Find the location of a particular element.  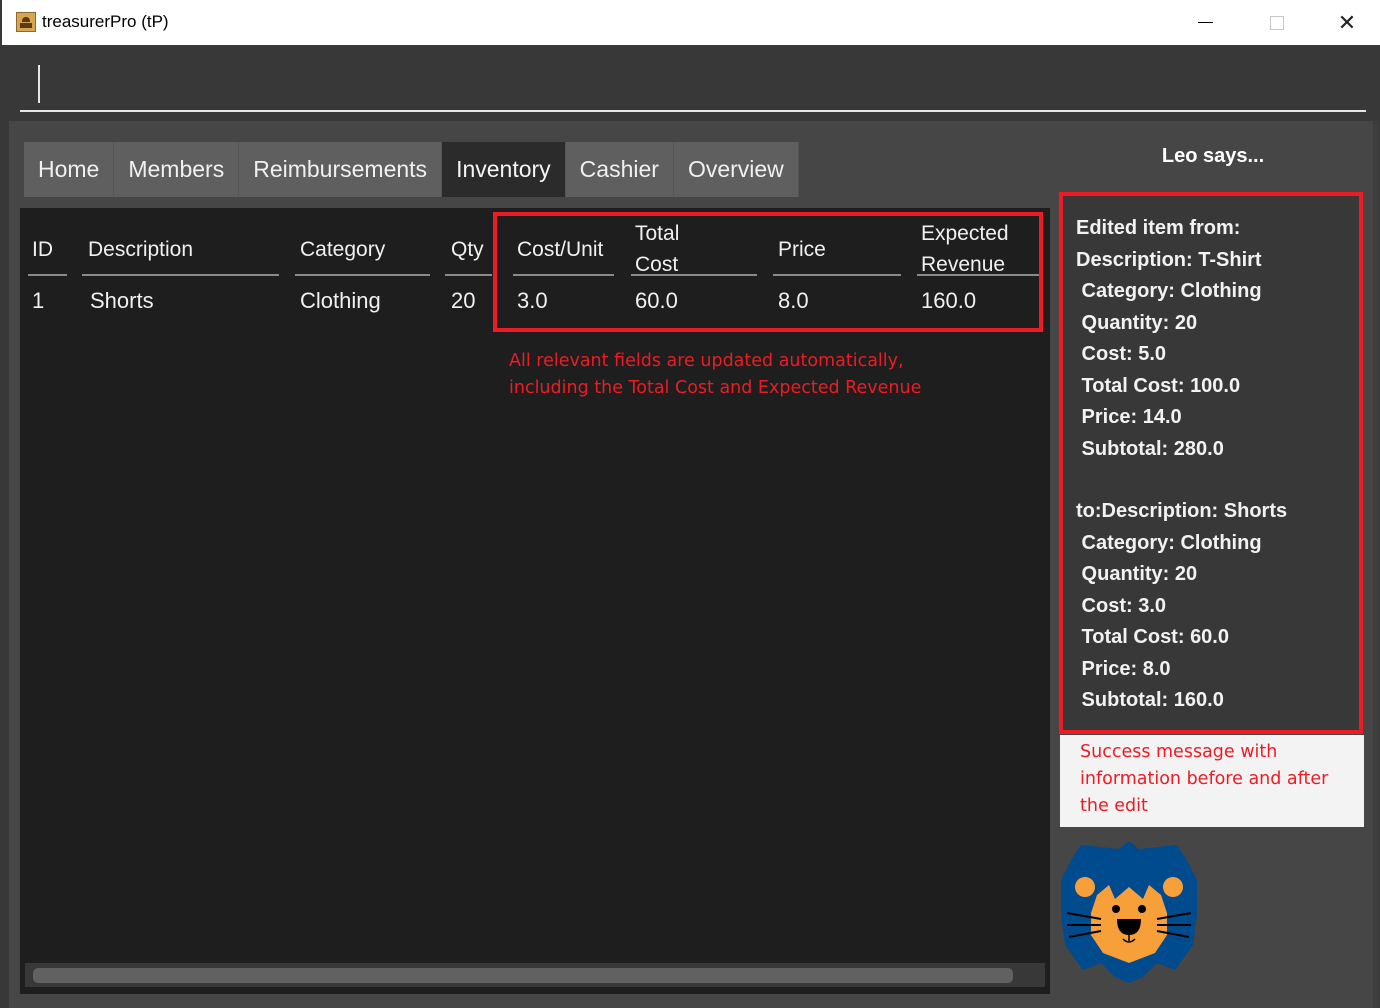

tab-home: Home is located at coordinates (69, 169).